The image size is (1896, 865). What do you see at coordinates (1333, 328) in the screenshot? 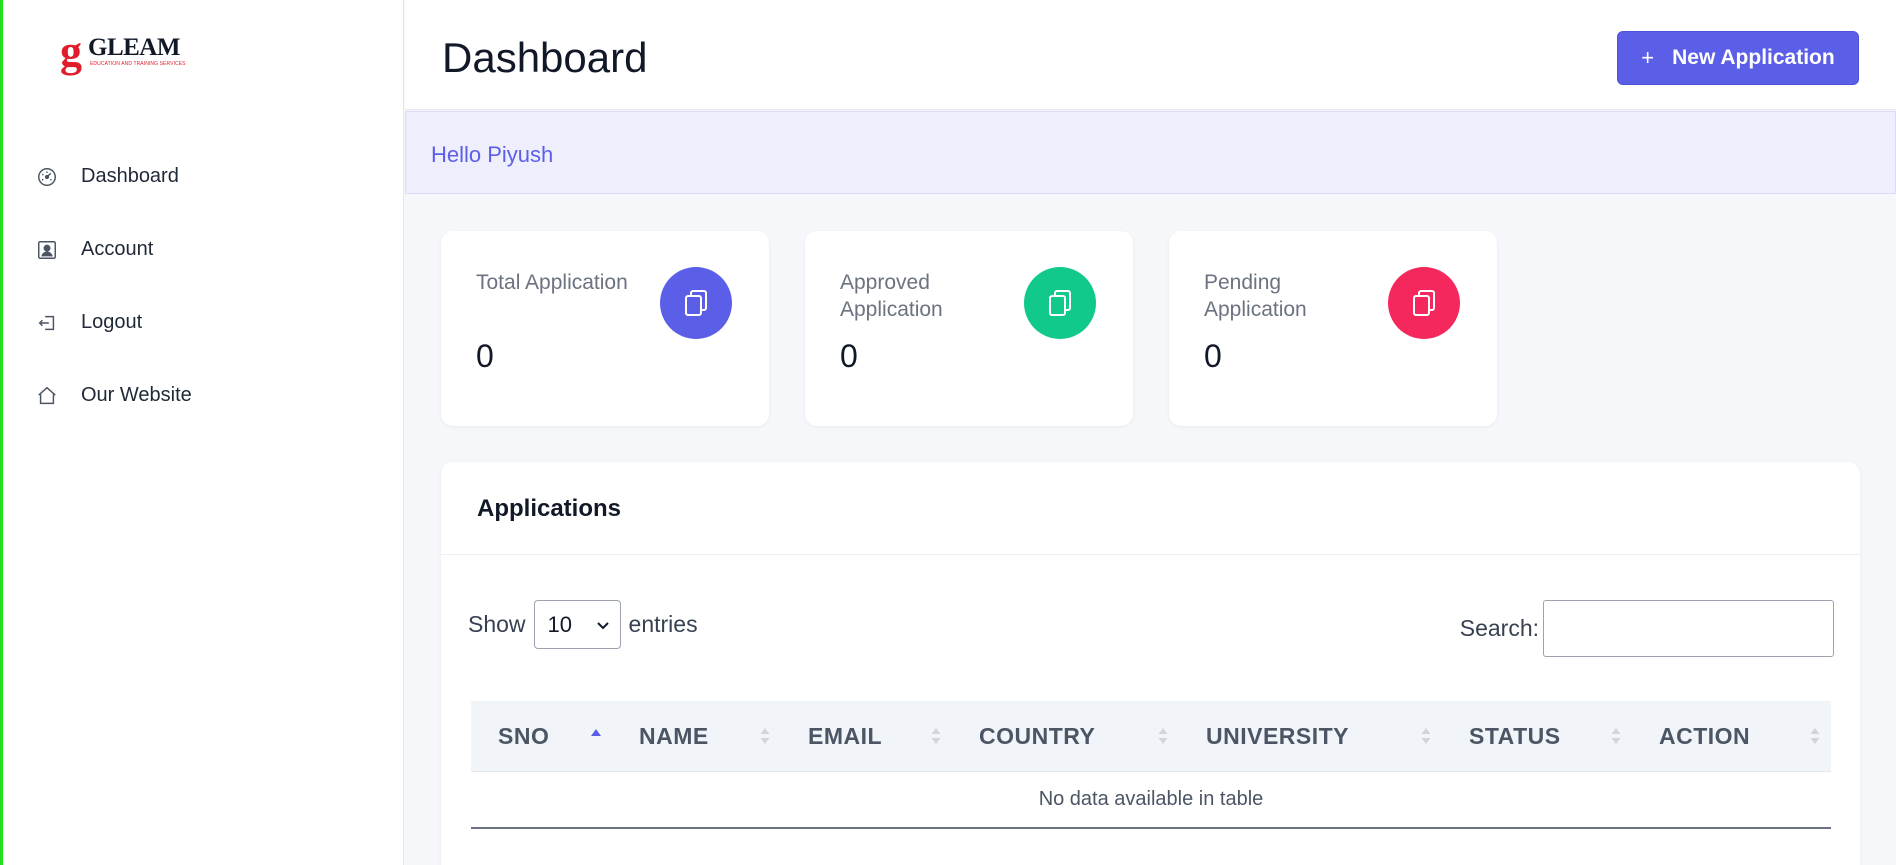
I see `stat-card-pending: Pending Application 0` at bounding box center [1333, 328].